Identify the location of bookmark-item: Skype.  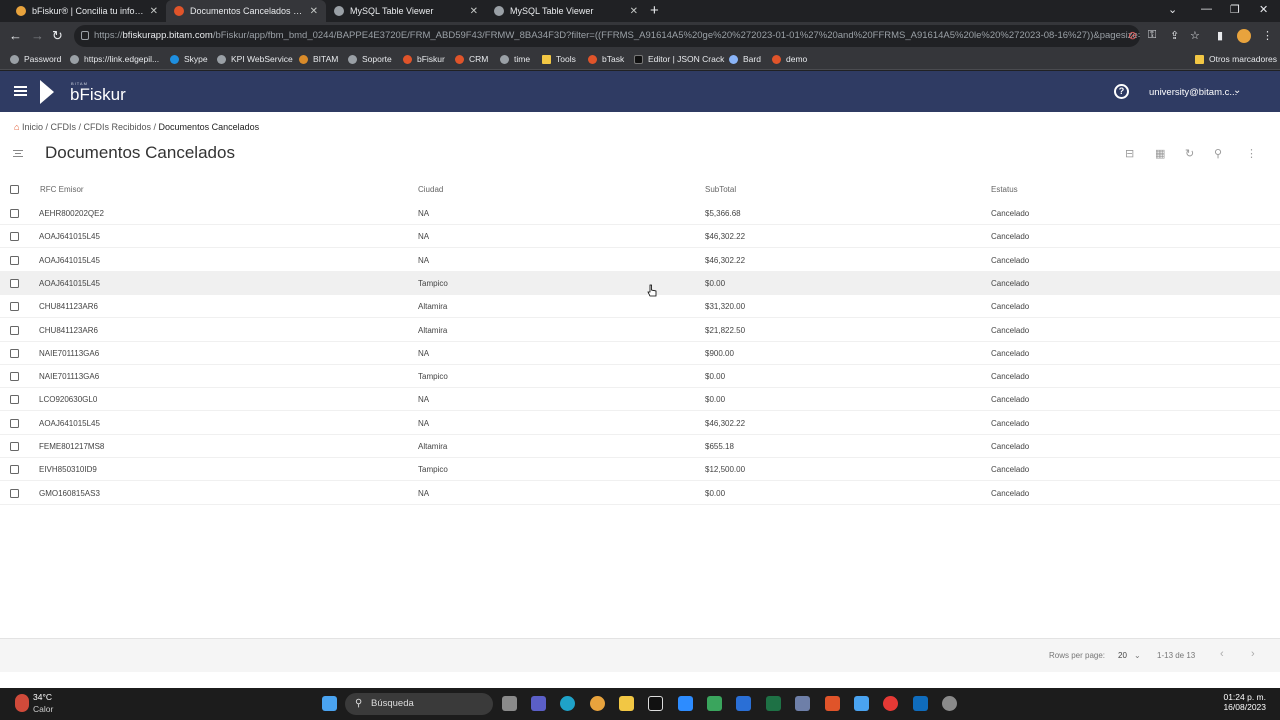
(189, 59).